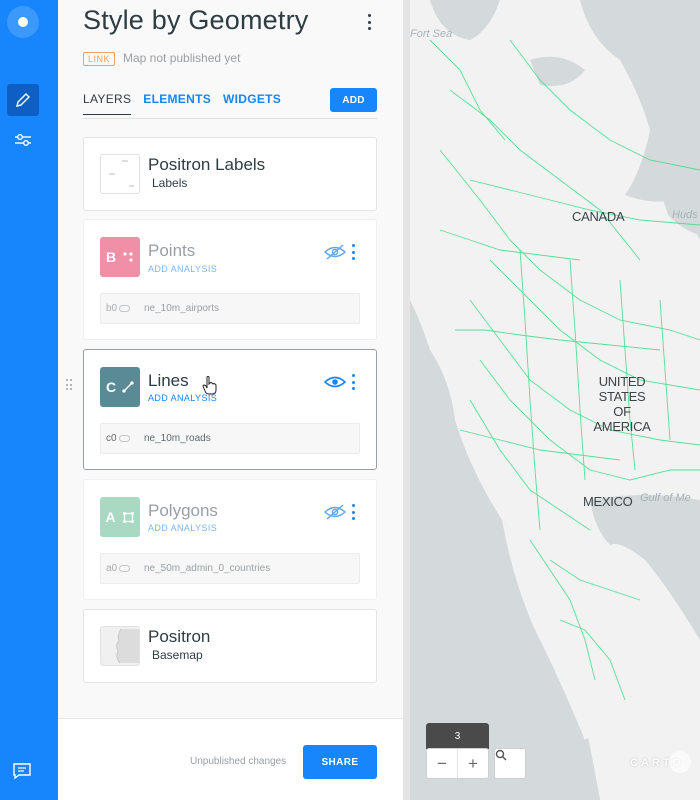  I want to click on tab-elements: ELEMENTS, so click(177, 103).